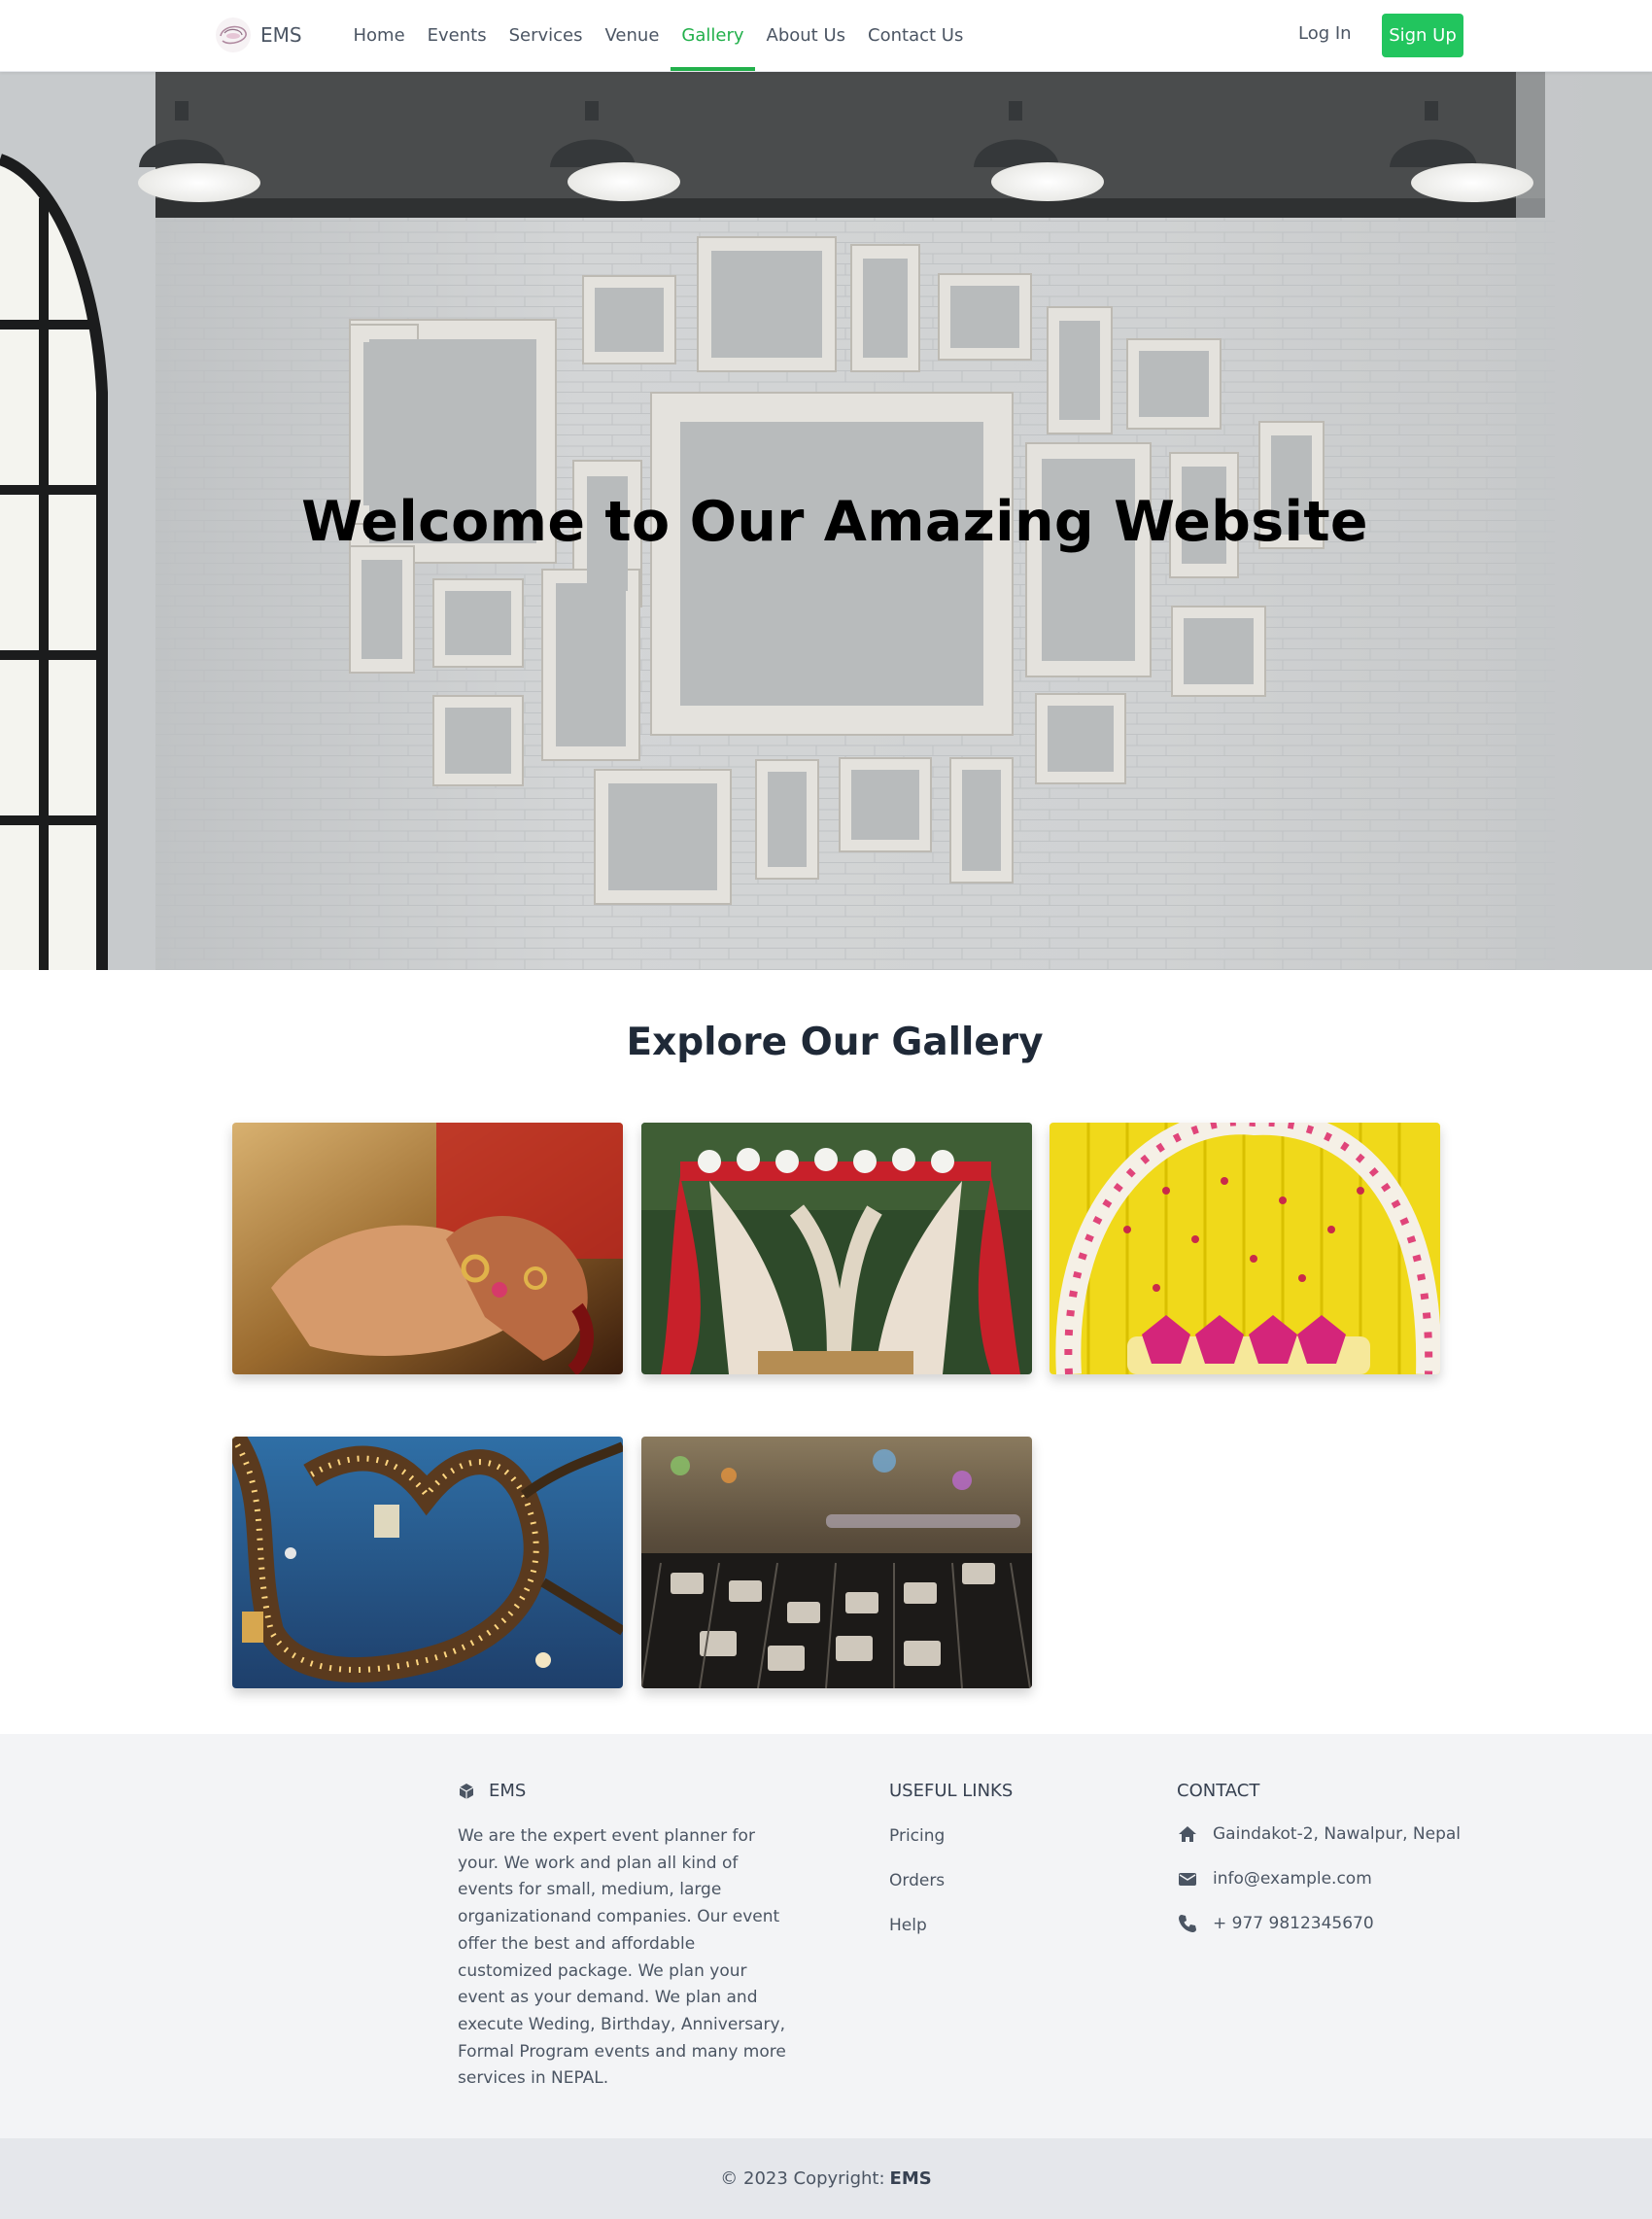 The image size is (1652, 2219). What do you see at coordinates (546, 36) in the screenshot?
I see `nav-link-services: Services` at bounding box center [546, 36].